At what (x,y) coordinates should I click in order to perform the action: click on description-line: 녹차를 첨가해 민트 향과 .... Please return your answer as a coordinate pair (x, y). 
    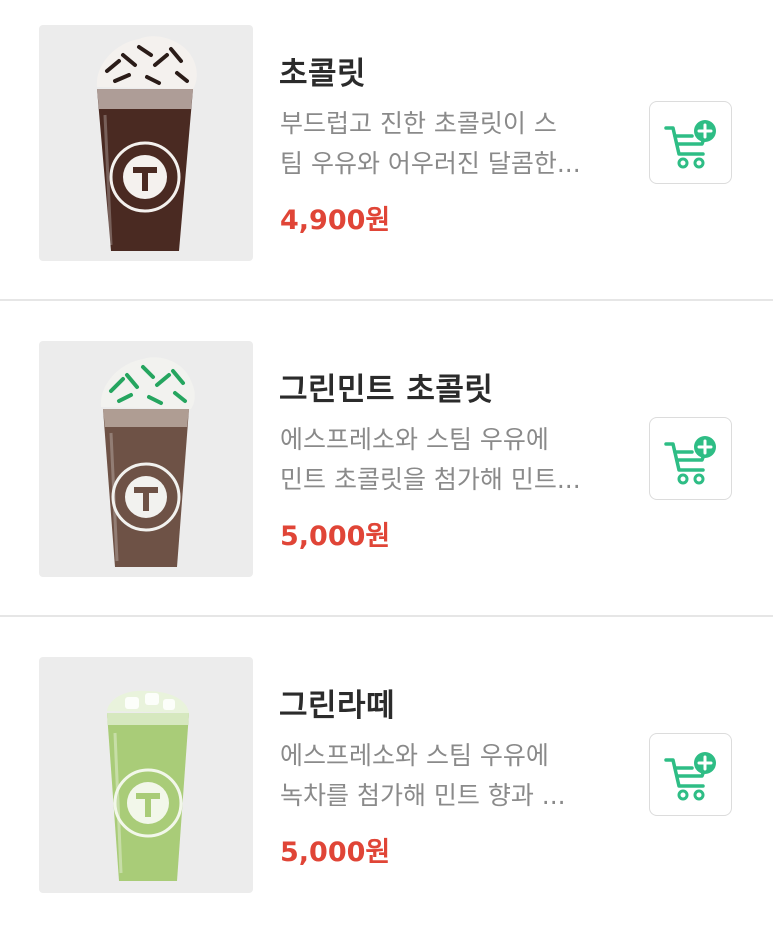
    Looking at the image, I should click on (423, 795).